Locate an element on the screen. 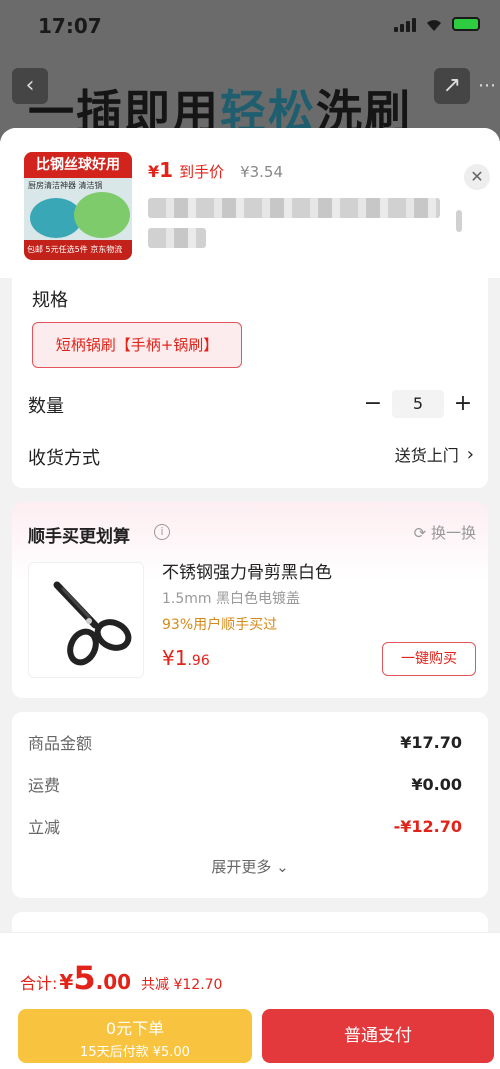 Image resolution: width=500 pixels, height=1069 pixels. fee-row-shipping: 运费 ¥0.00 is located at coordinates (245, 785).